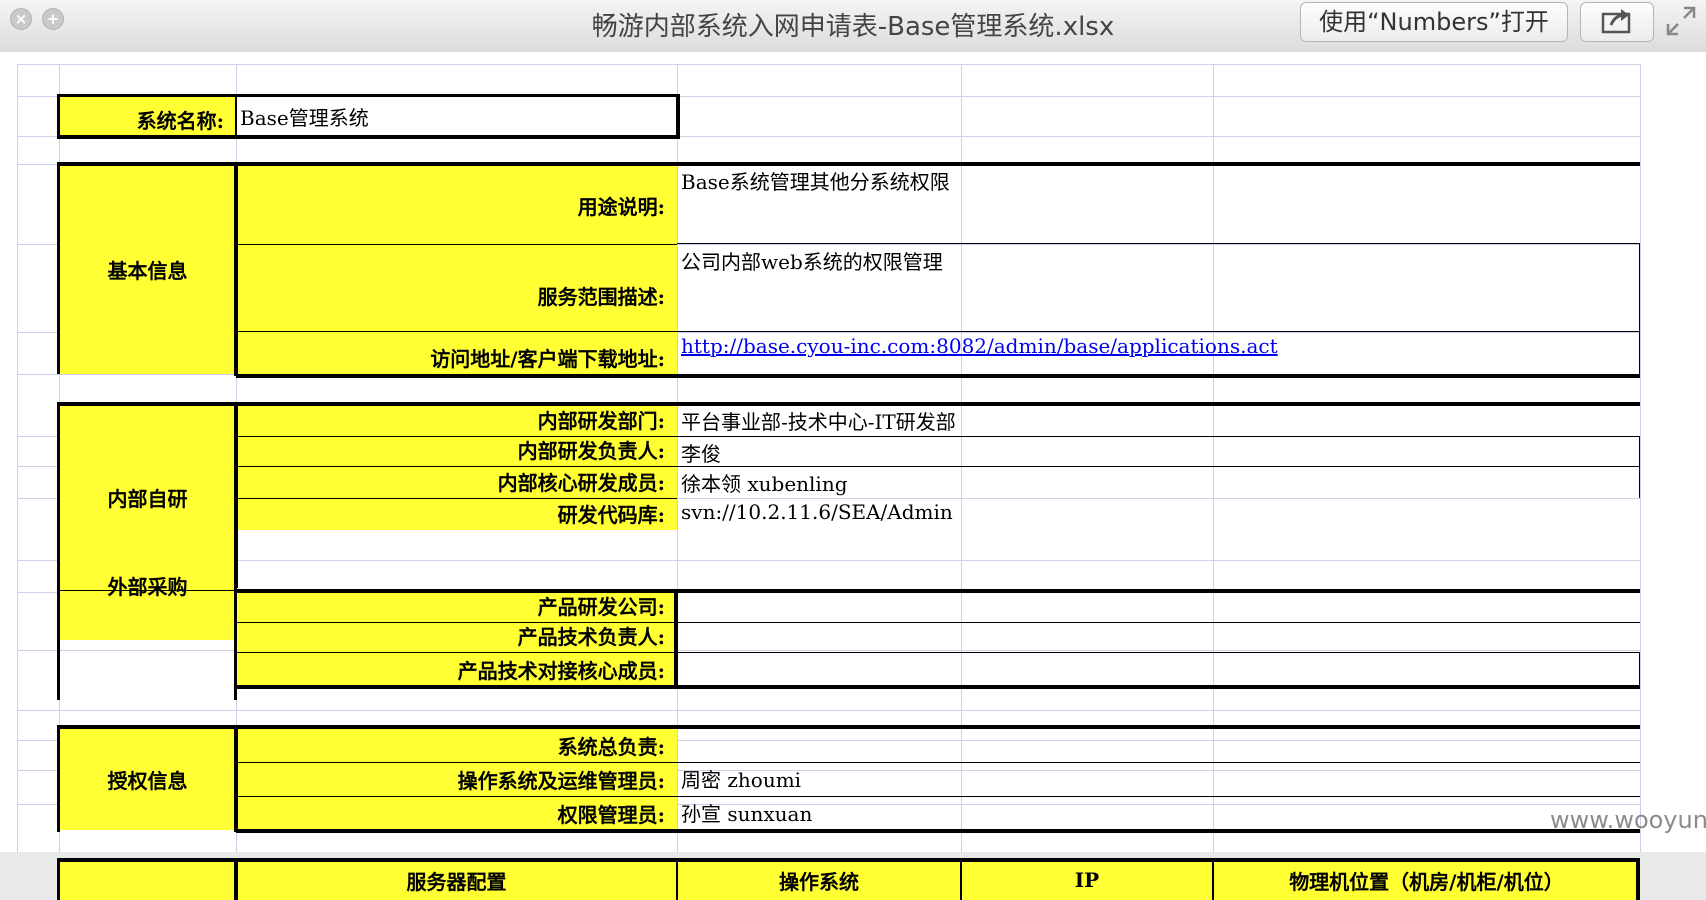 This screenshot has height=900, width=1706. I want to click on system-owner-value, so click(1158, 745).